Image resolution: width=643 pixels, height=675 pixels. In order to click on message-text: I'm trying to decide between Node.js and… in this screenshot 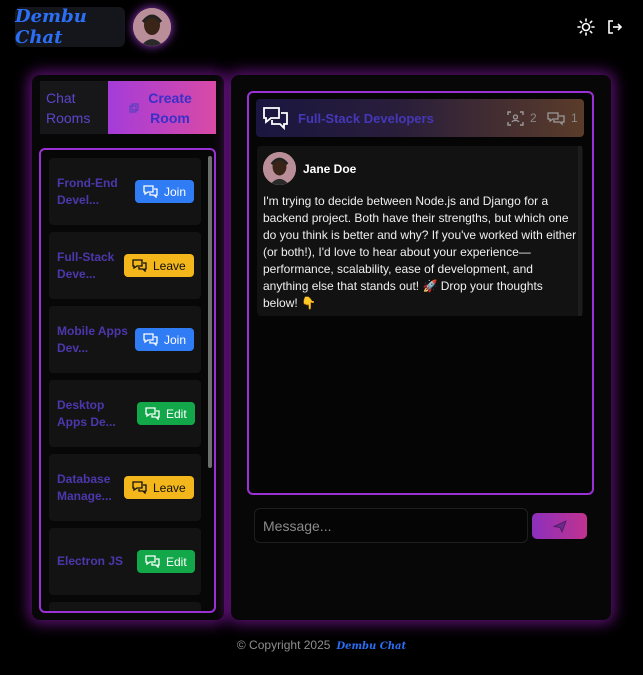, I will do `click(420, 252)`.